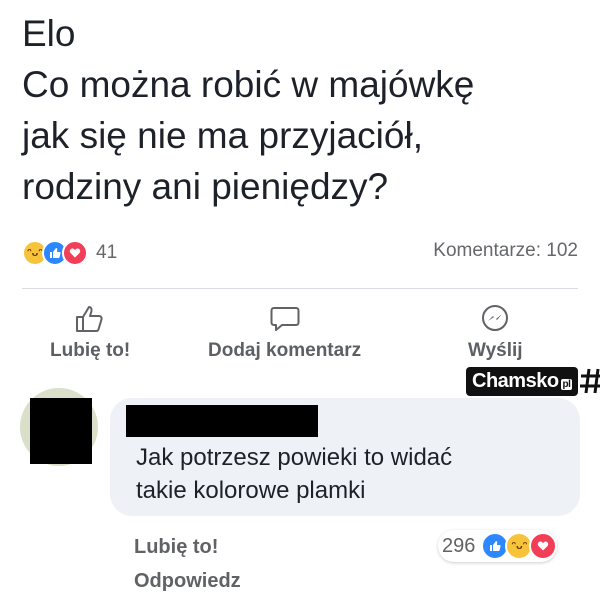  Describe the element at coordinates (90, 333) in the screenshot. I see `like-button: Lubię to!` at that location.